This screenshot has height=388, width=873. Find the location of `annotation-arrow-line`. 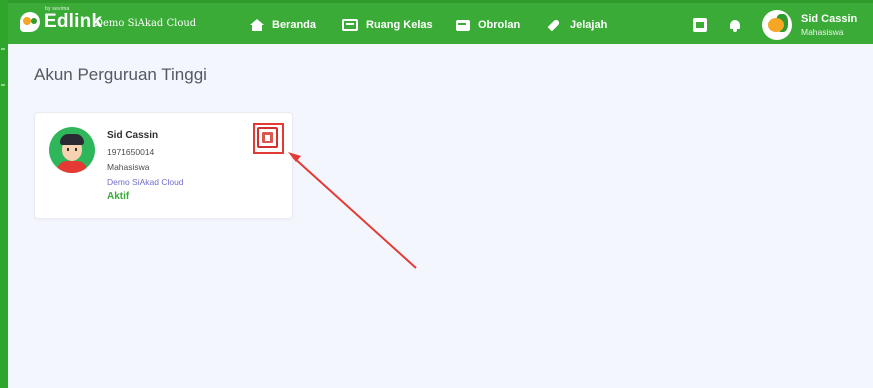

annotation-arrow-line is located at coordinates (354, 212).